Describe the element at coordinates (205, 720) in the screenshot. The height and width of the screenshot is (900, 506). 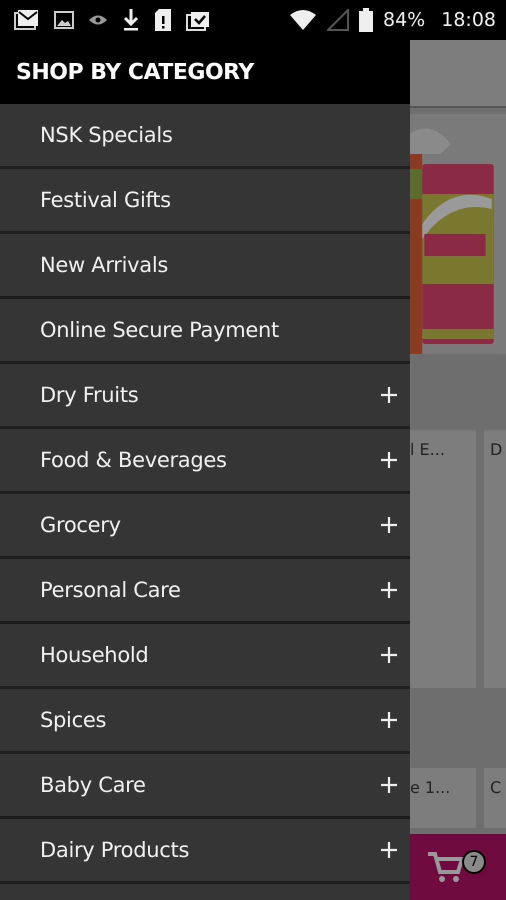
I see `category-item: Spices` at that location.